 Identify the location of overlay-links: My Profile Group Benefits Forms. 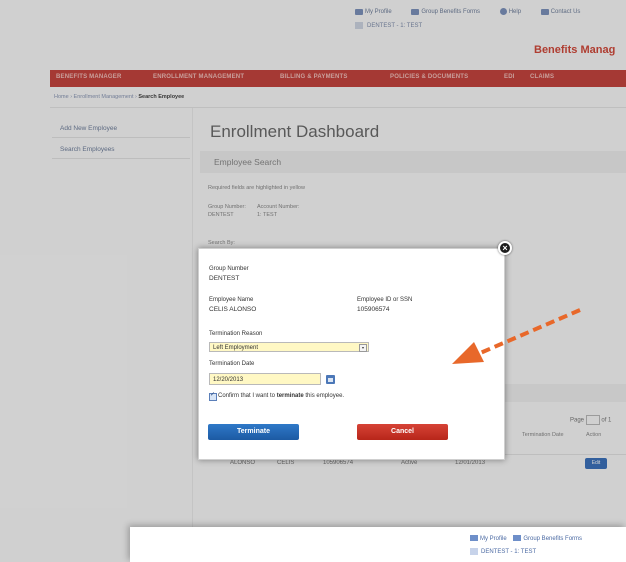
(526, 538).